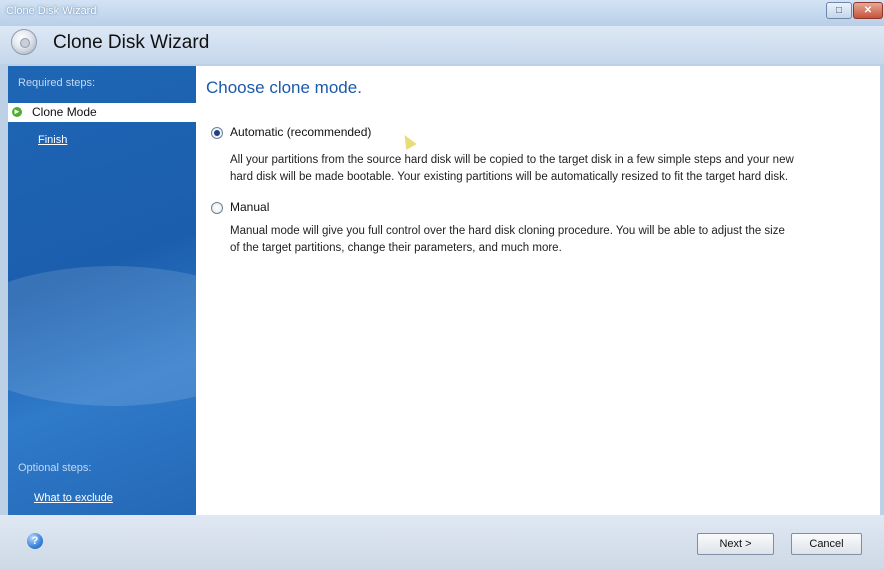  I want to click on wizard-header: Clone Disk Wizard, so click(442, 45).